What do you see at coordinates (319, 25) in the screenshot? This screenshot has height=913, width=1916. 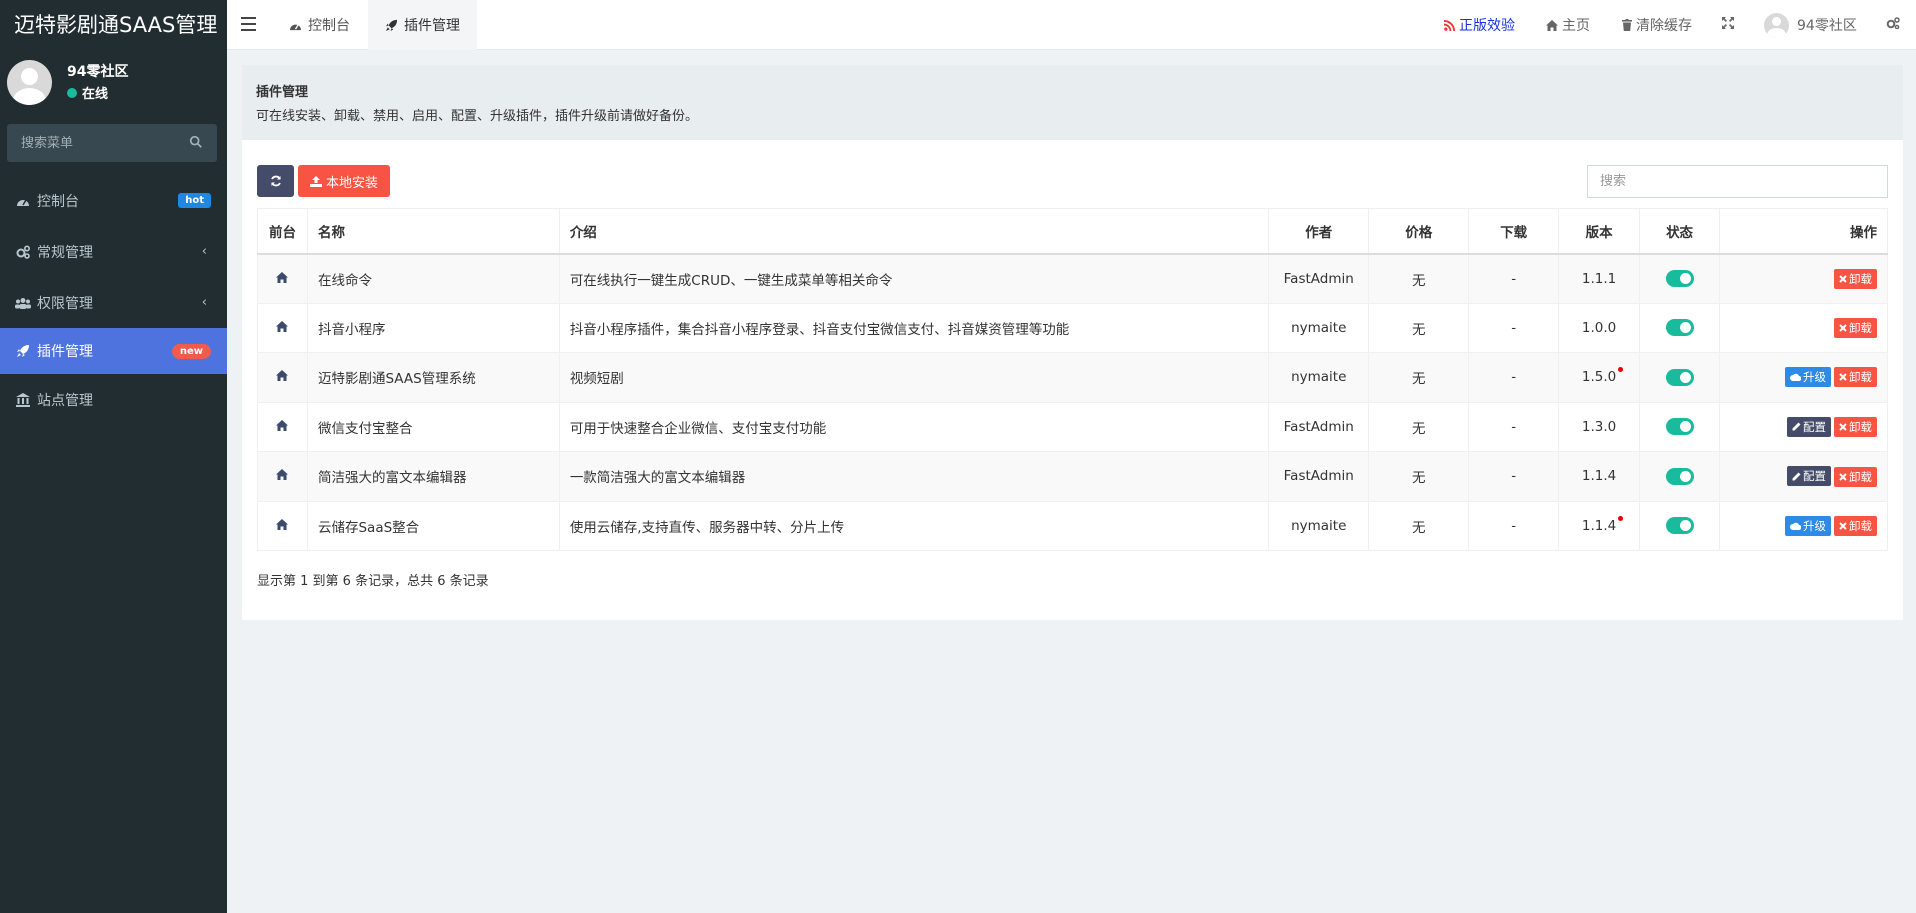 I see `tab-dashboard: 控制台` at bounding box center [319, 25].